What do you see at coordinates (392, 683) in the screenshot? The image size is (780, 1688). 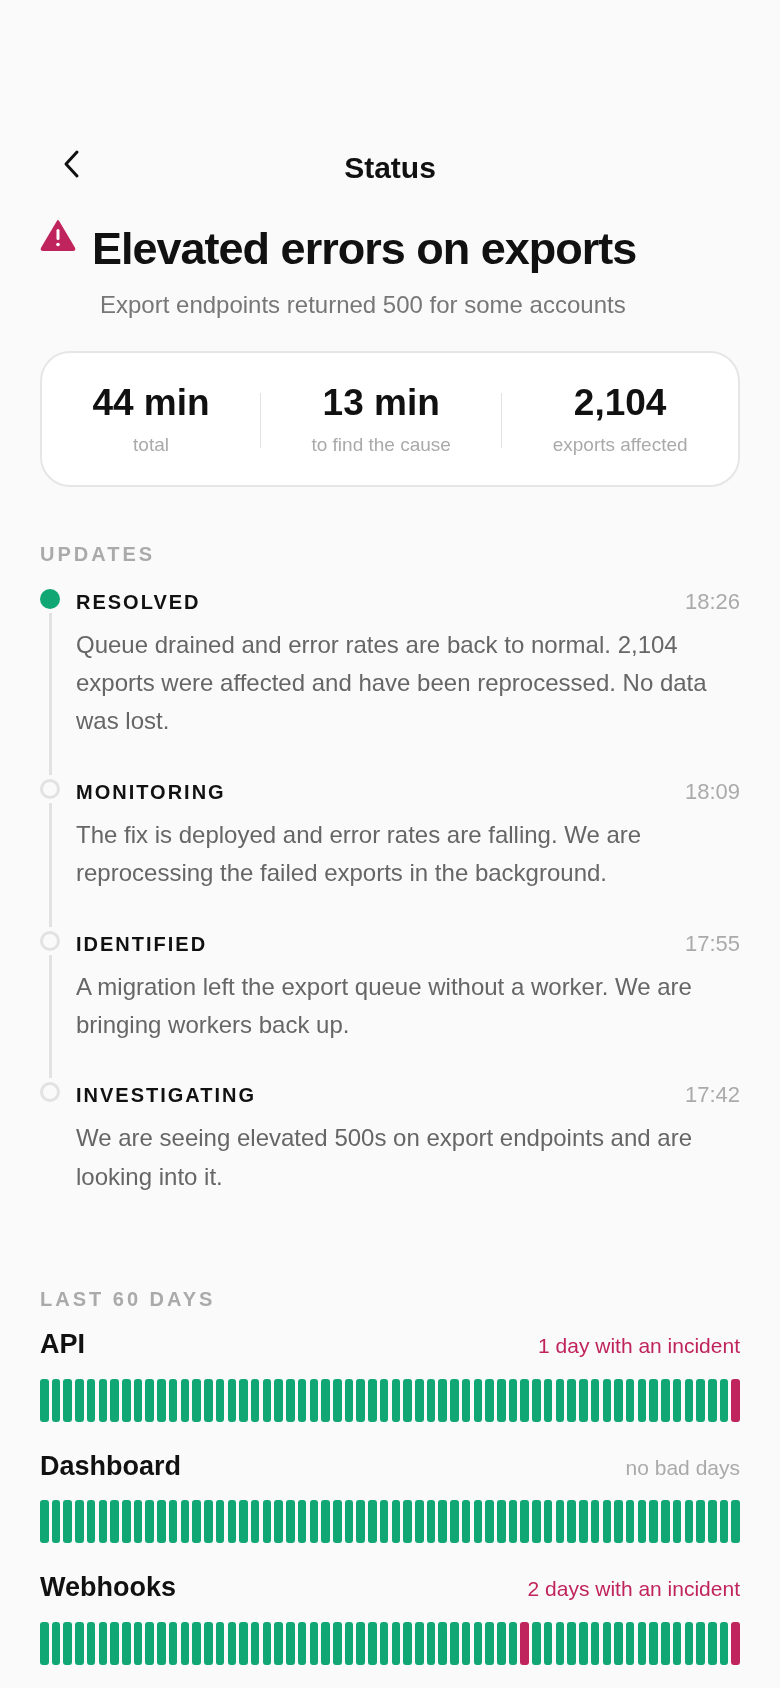 I see `update-text: Queue drained and error rates are back to normal. 2,104 exports were affected and have been reprocessed. No data was lost.` at bounding box center [392, 683].